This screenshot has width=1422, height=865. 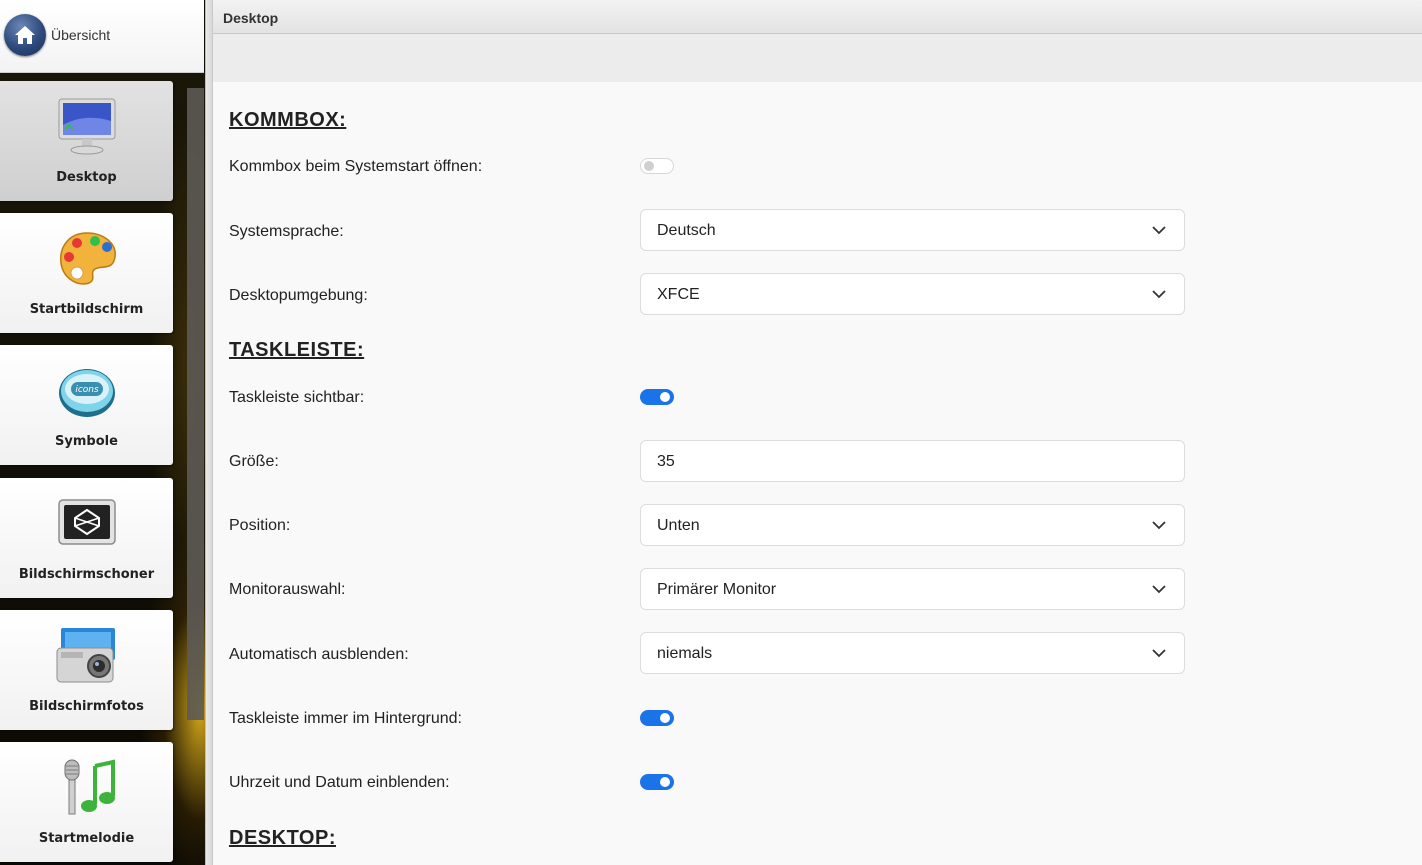 What do you see at coordinates (209, 432) in the screenshot?
I see `panel-divider` at bounding box center [209, 432].